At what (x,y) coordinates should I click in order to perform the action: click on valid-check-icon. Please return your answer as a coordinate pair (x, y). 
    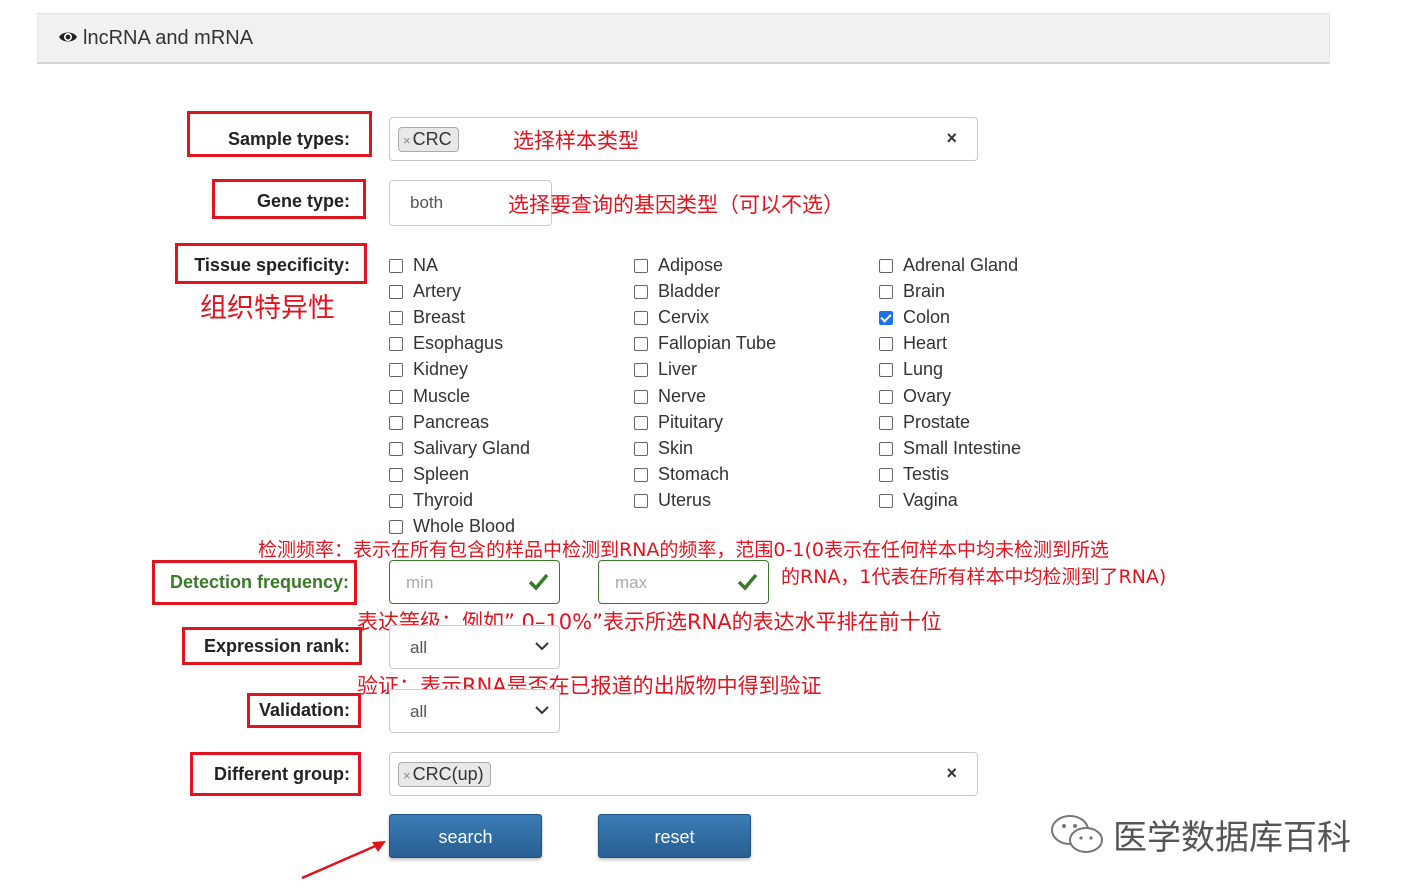
    Looking at the image, I should click on (747, 582).